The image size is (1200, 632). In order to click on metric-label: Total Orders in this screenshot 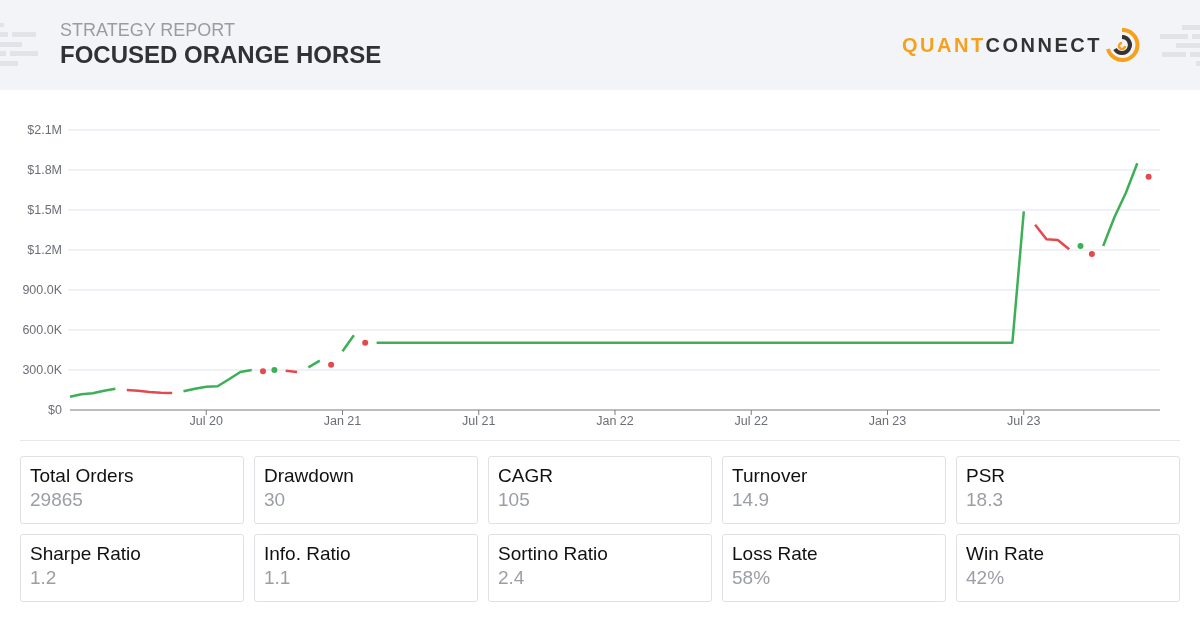, I will do `click(82, 476)`.